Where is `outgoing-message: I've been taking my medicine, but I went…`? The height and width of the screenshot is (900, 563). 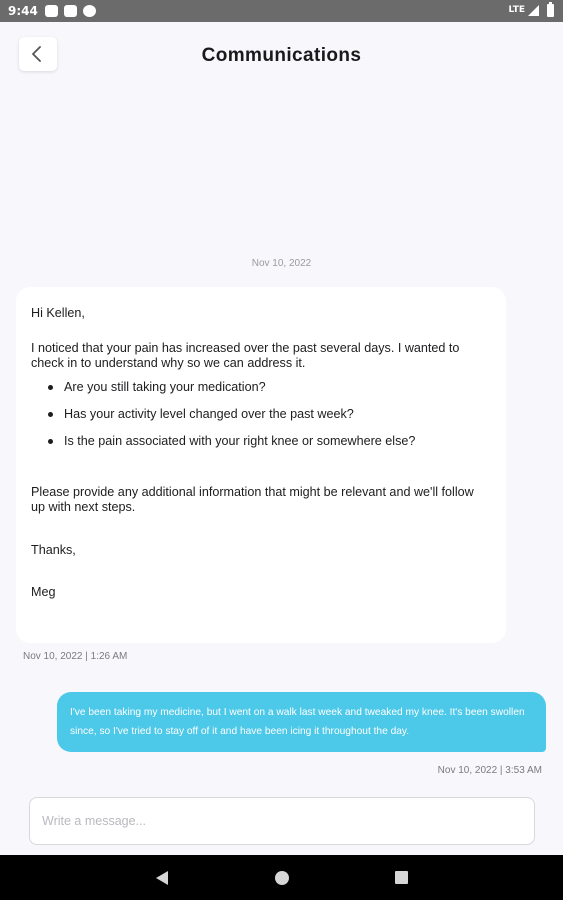
outgoing-message: I've been taking my medicine, but I went… is located at coordinates (301, 722).